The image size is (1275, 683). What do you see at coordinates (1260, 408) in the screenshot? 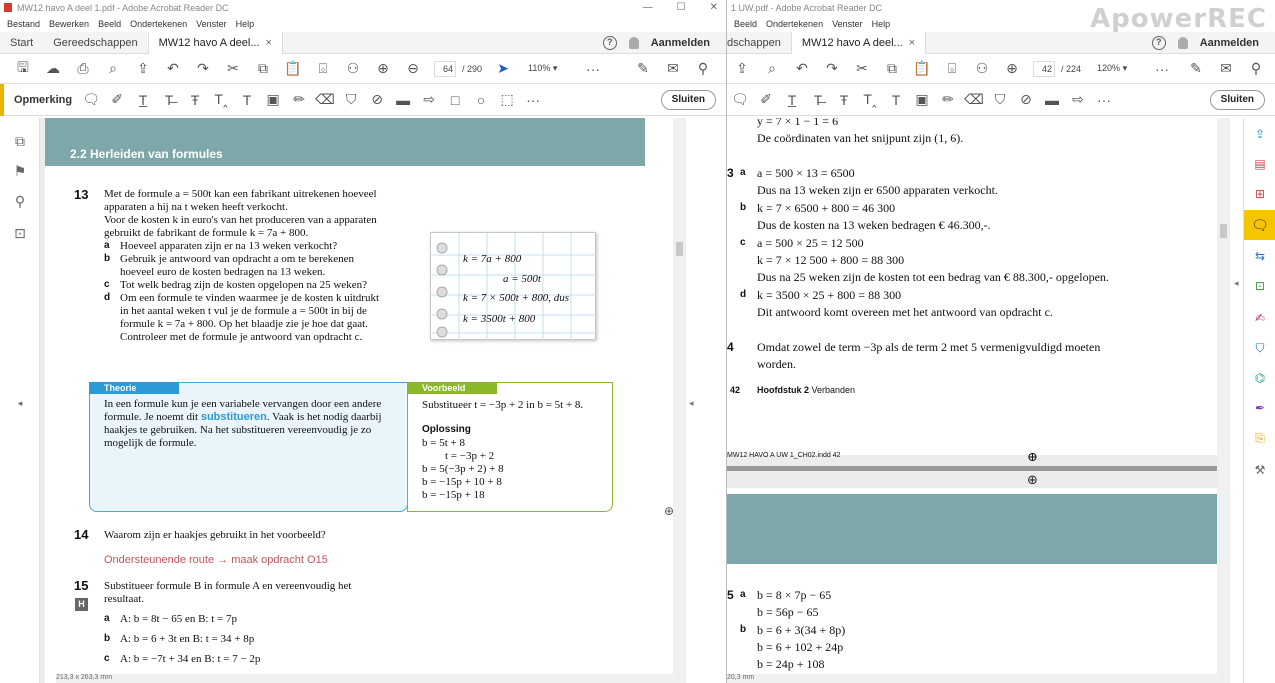
I see `request-signatures-icon: ✒` at bounding box center [1260, 408].